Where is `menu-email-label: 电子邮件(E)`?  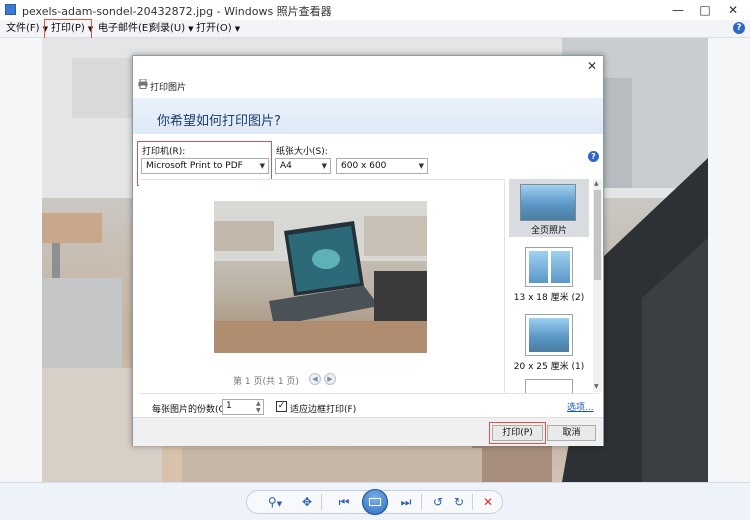 menu-email-label: 电子邮件(E) is located at coordinates (125, 28).